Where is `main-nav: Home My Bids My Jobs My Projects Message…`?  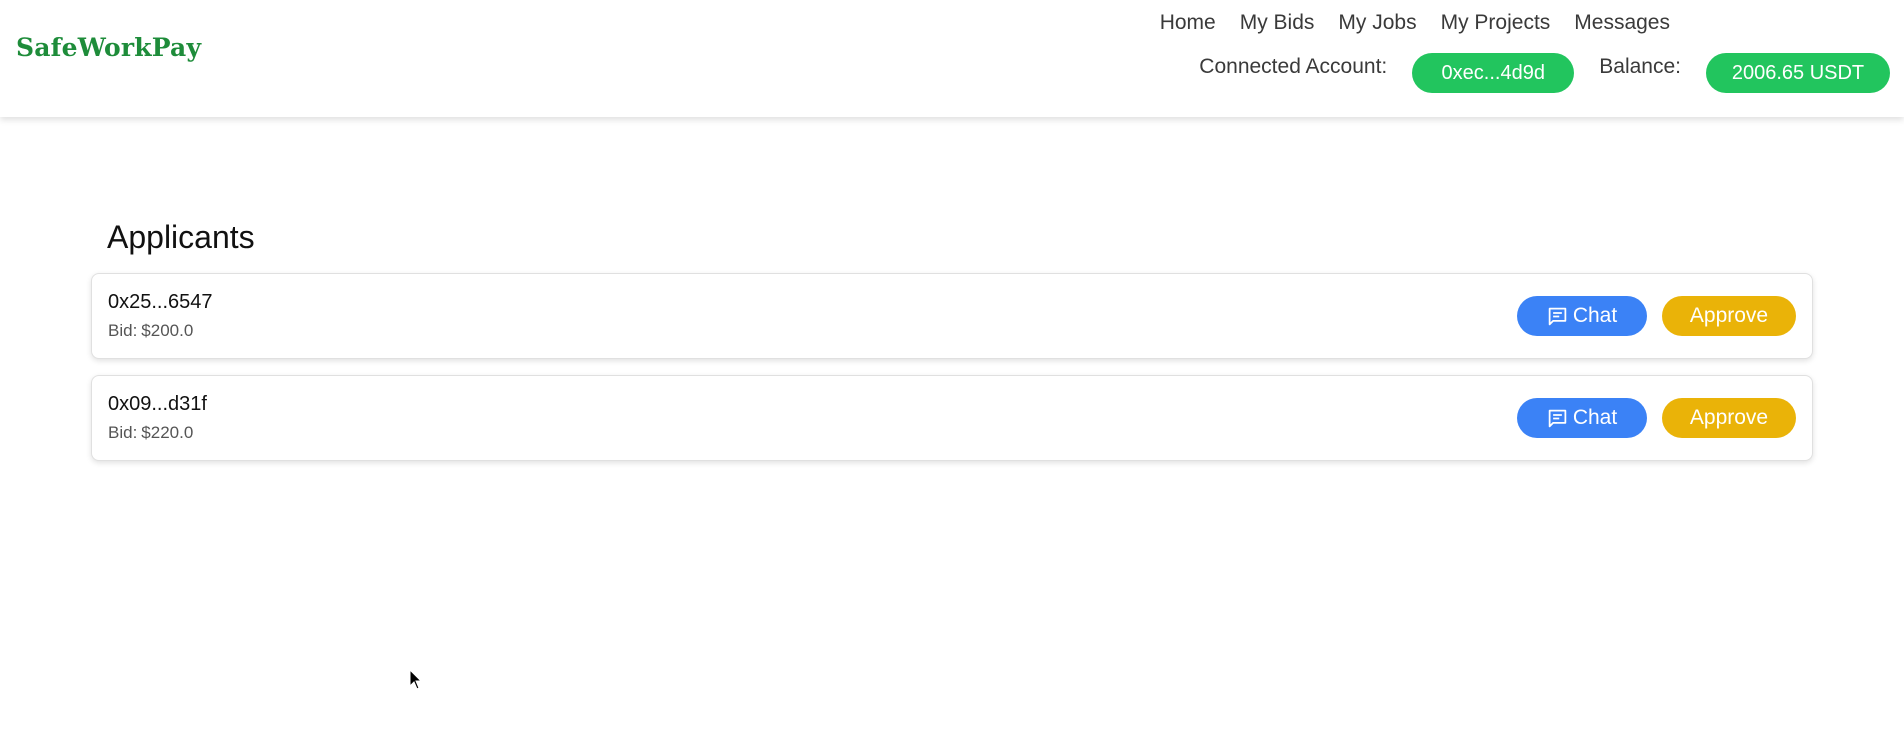
main-nav: Home My Bids My Jobs My Projects Message… is located at coordinates (1415, 23).